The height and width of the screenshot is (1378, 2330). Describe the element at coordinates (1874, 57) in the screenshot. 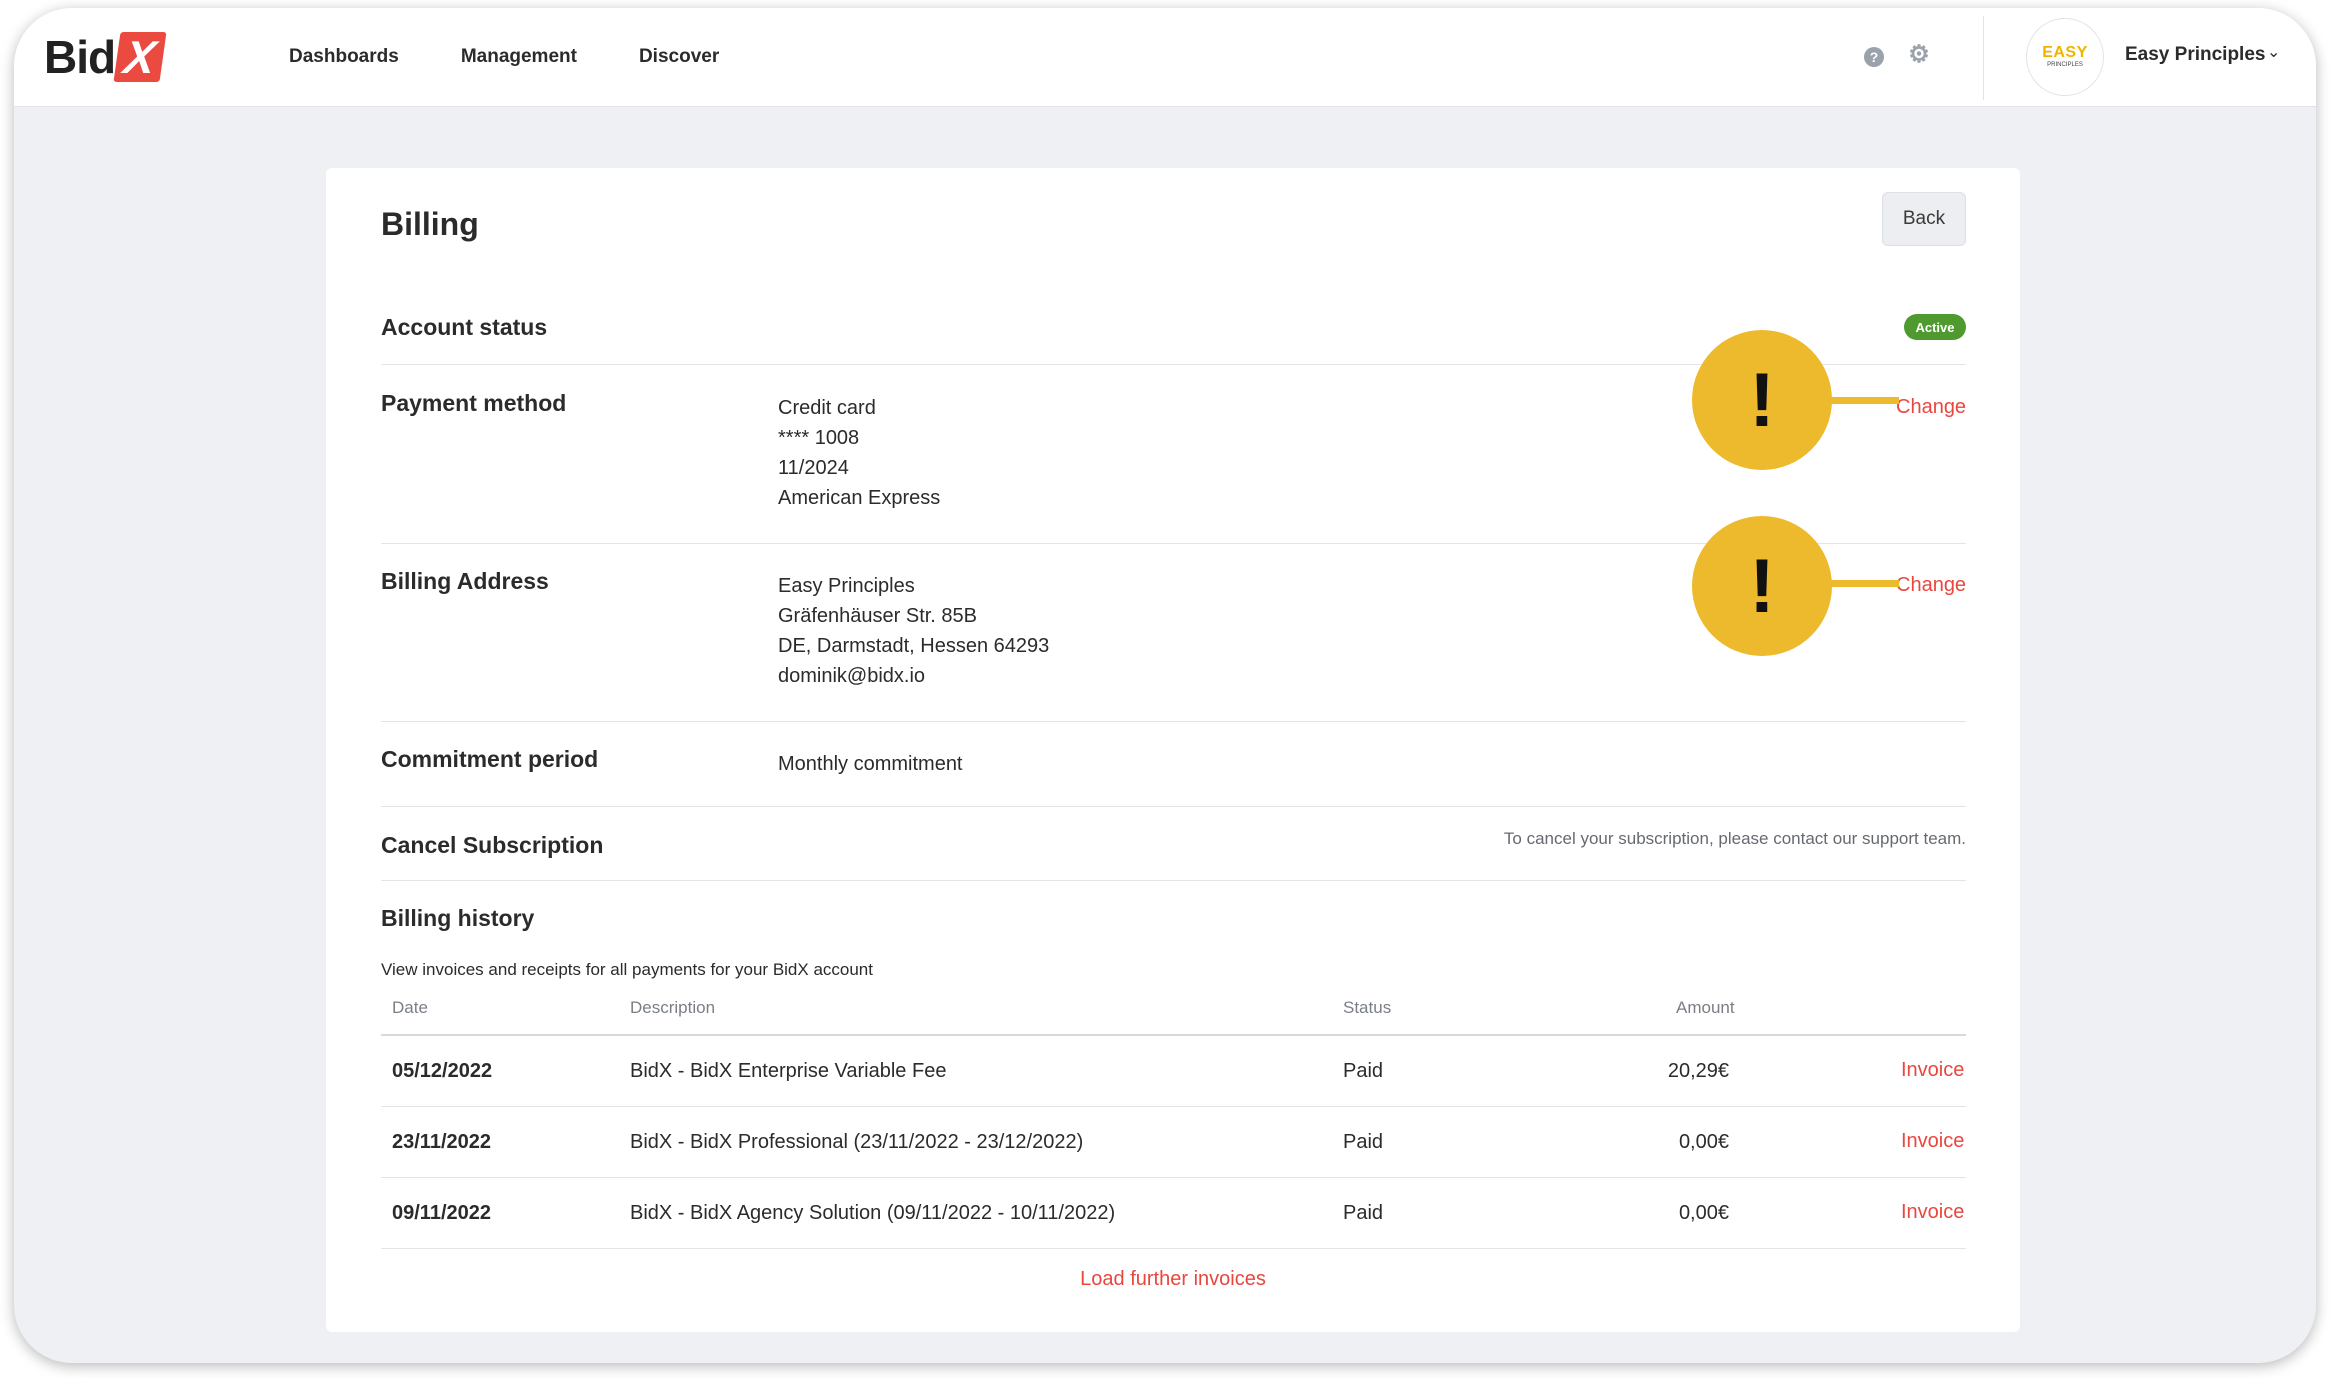

I see `help-icon: ?` at that location.